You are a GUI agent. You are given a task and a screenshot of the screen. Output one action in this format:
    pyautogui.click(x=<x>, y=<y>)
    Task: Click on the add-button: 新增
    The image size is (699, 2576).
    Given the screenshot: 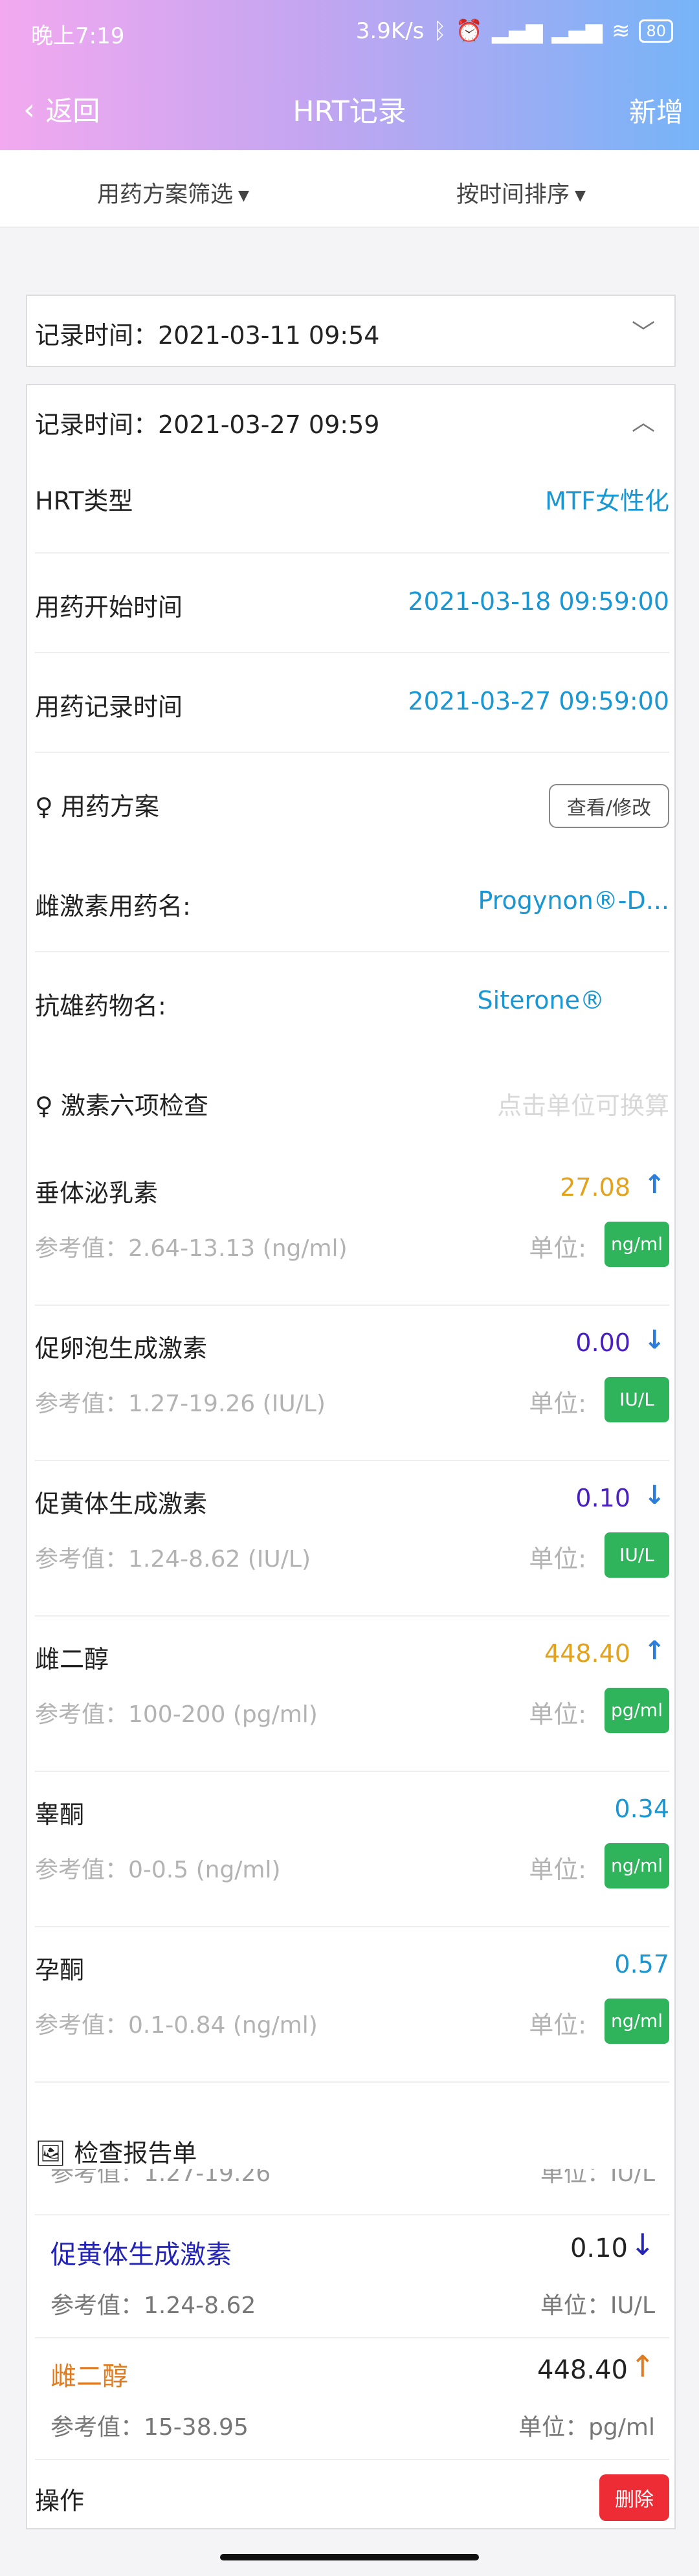 What is the action you would take?
    pyautogui.click(x=656, y=110)
    